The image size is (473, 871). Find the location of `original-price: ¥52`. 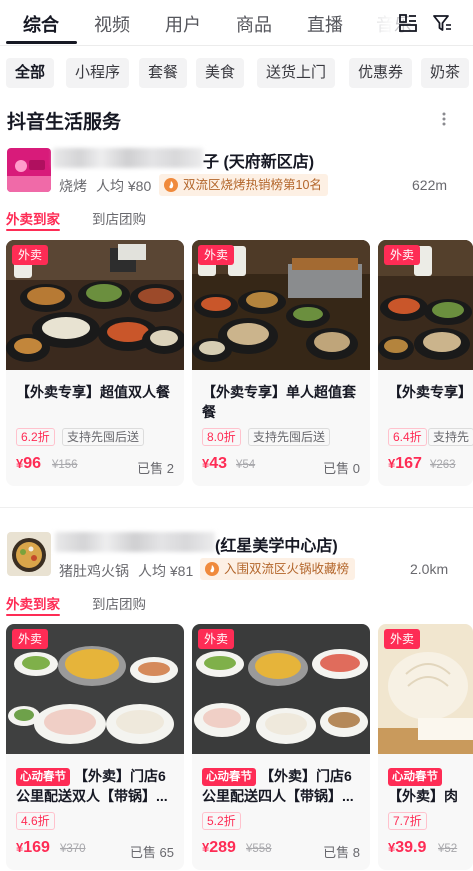

original-price: ¥52 is located at coordinates (448, 849).